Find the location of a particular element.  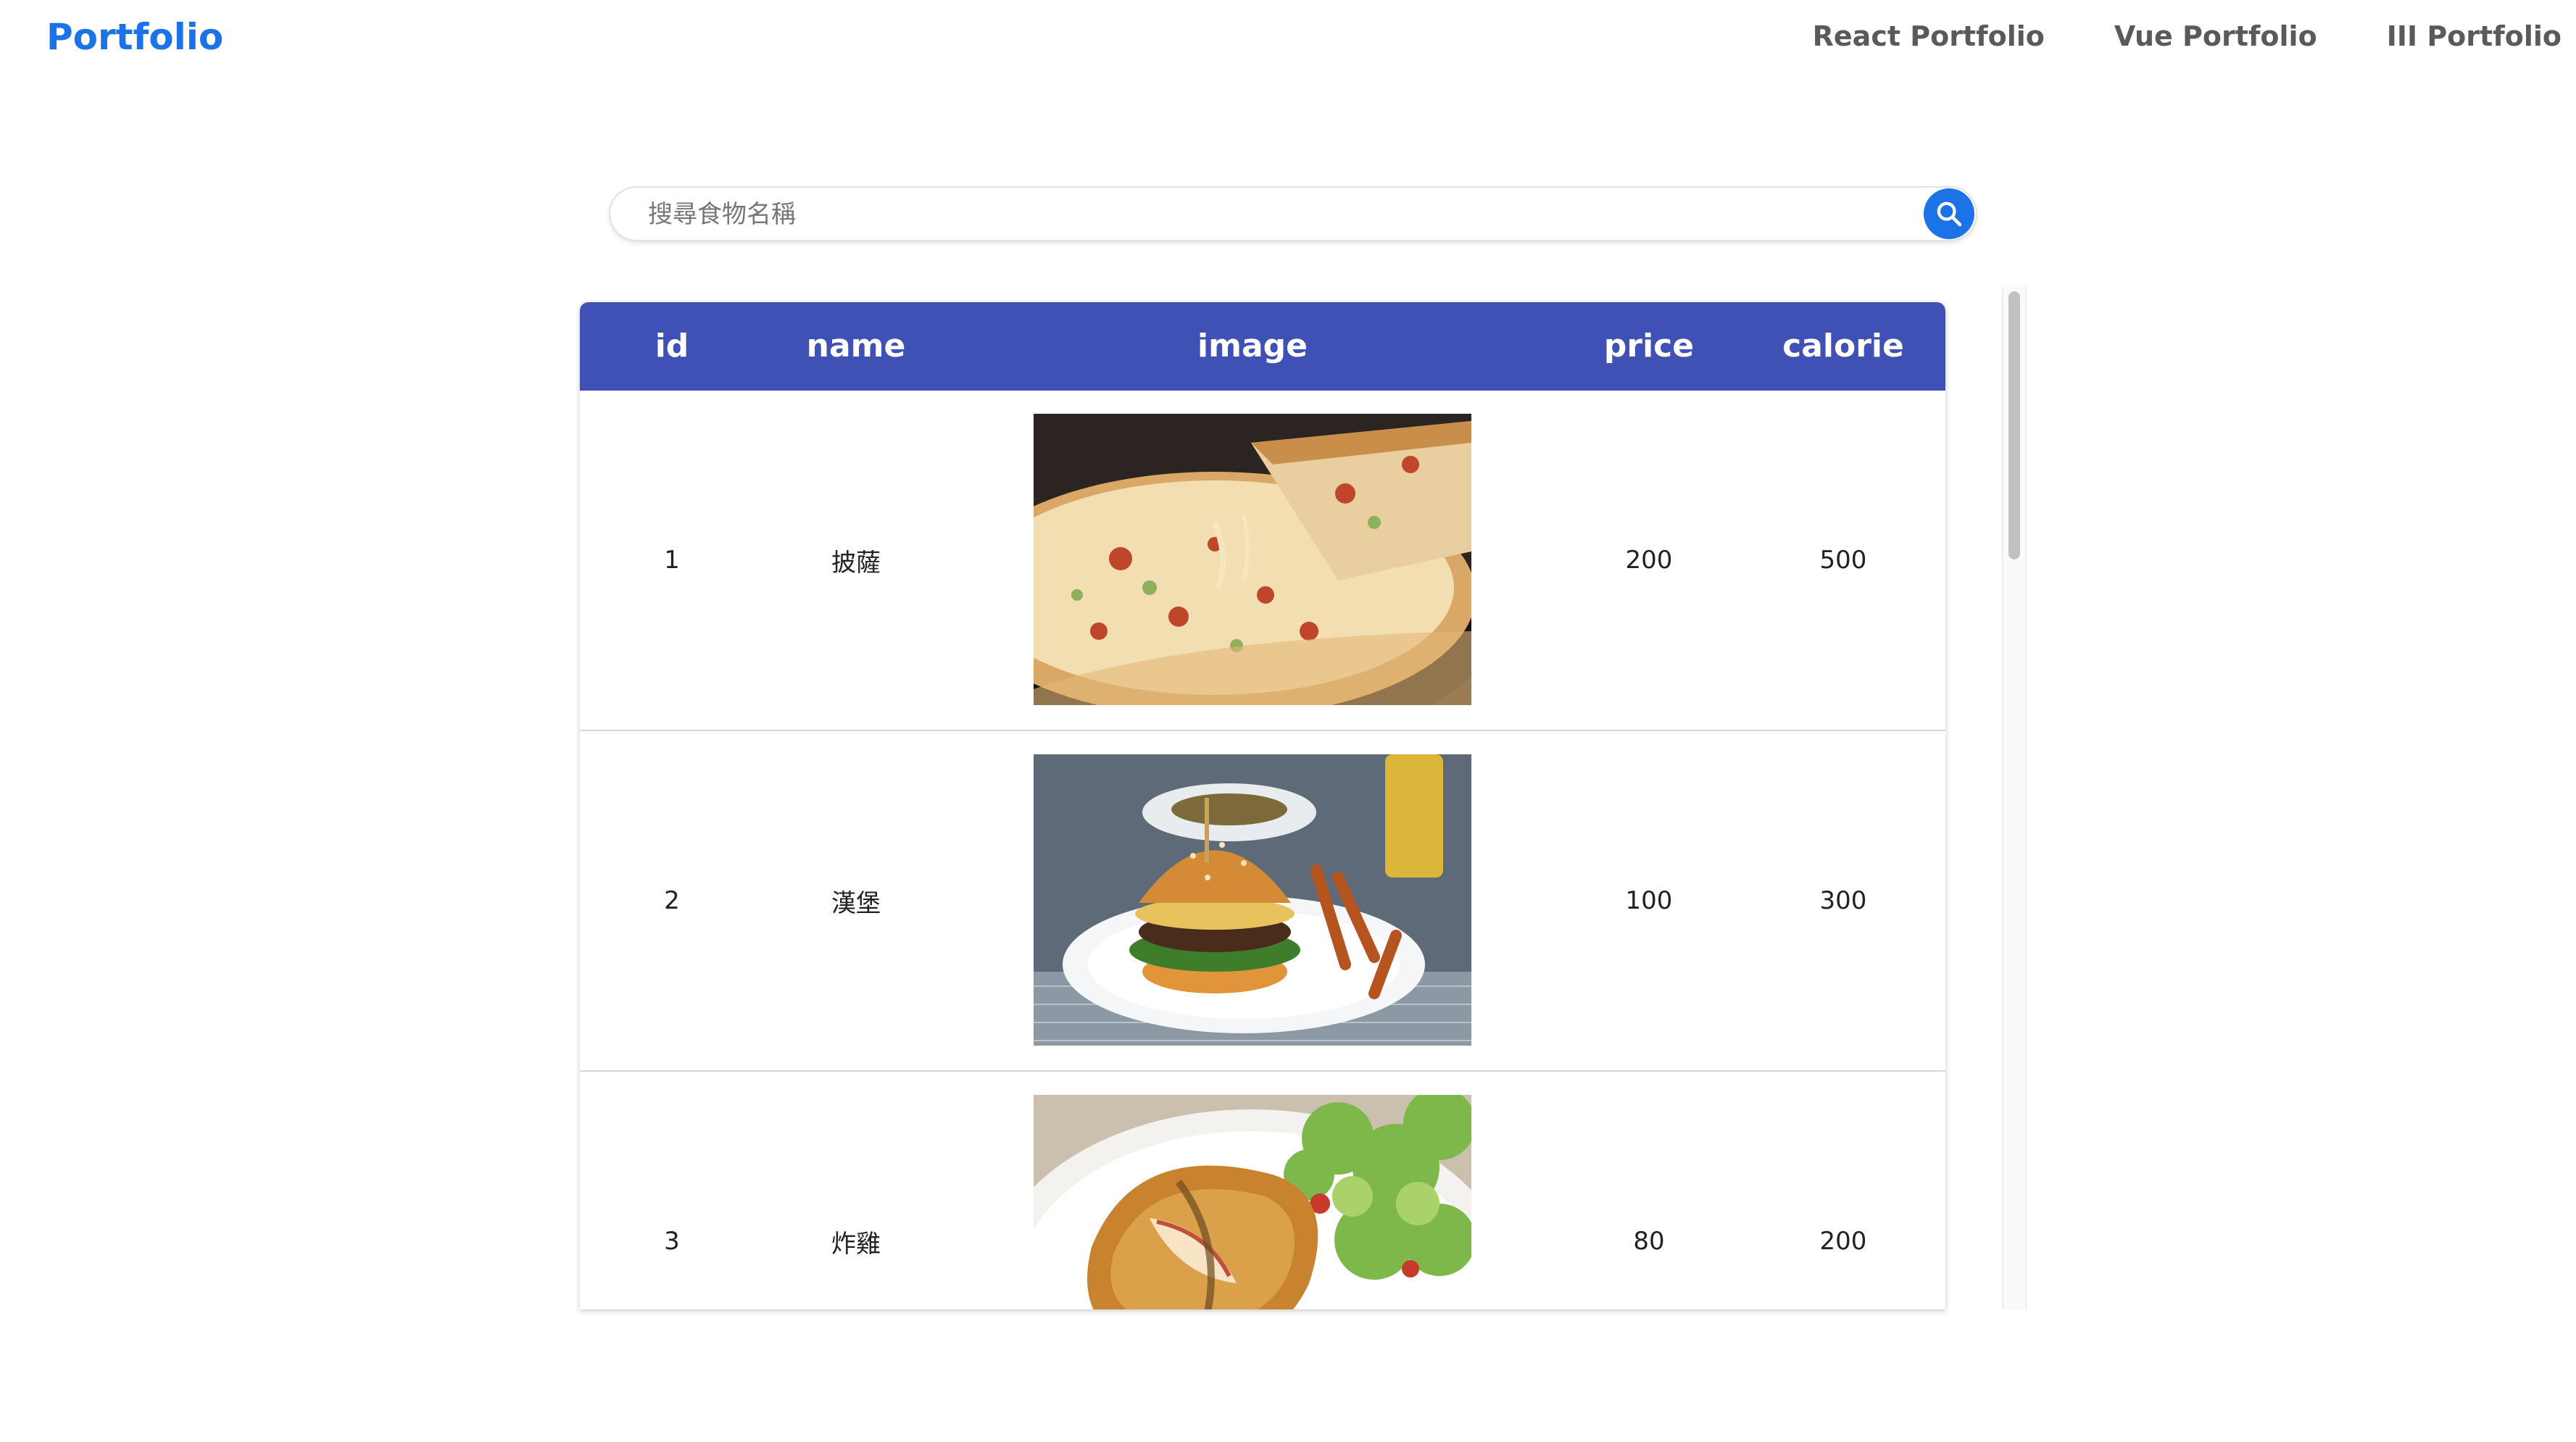

nav-link-react-portfolio: React Portfolio is located at coordinates (1929, 37).